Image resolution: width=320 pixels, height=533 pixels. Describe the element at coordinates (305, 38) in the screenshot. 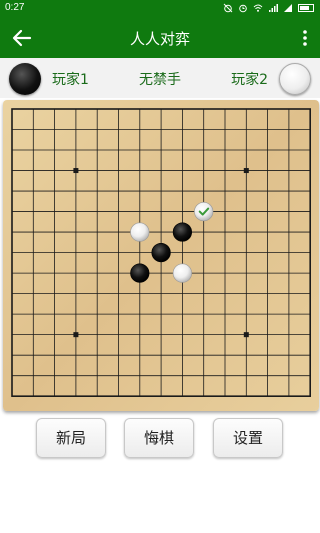

I see `more-vertical-icon` at that location.